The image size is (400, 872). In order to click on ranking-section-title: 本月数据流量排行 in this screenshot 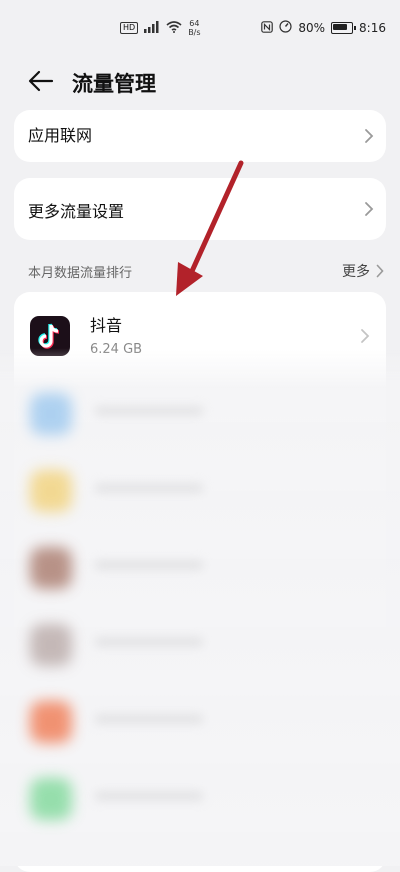, I will do `click(80, 273)`.